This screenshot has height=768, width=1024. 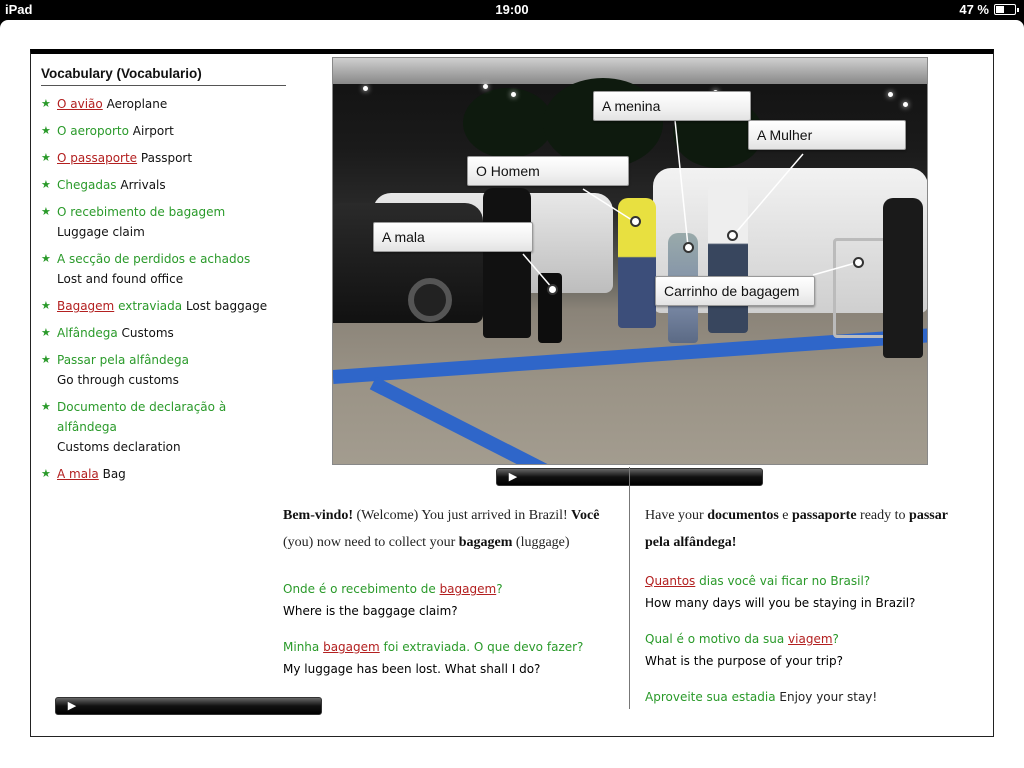 I want to click on tag-pin-menina, so click(x=688, y=247).